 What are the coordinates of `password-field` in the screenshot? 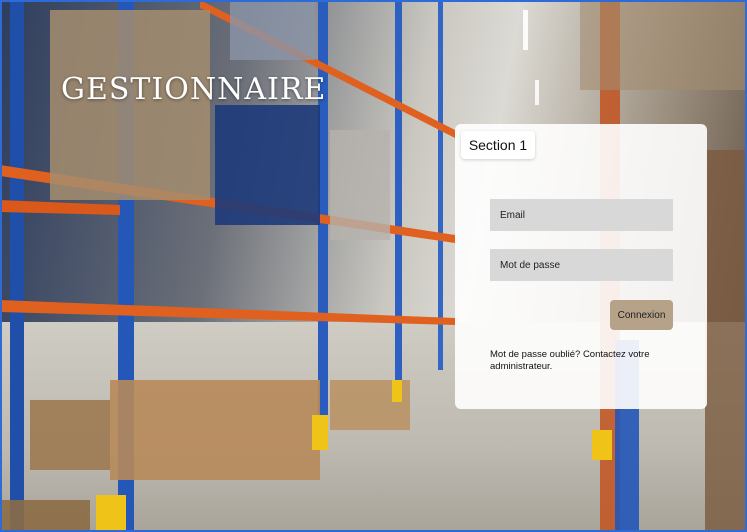 It's located at (581, 265).